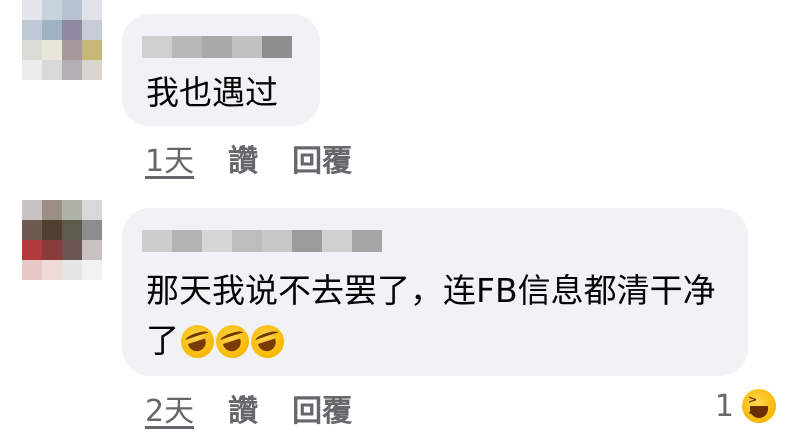 The width and height of the screenshot is (800, 437). Describe the element at coordinates (221, 70) in the screenshot. I see `comment-bubble: 我也遇过` at that location.